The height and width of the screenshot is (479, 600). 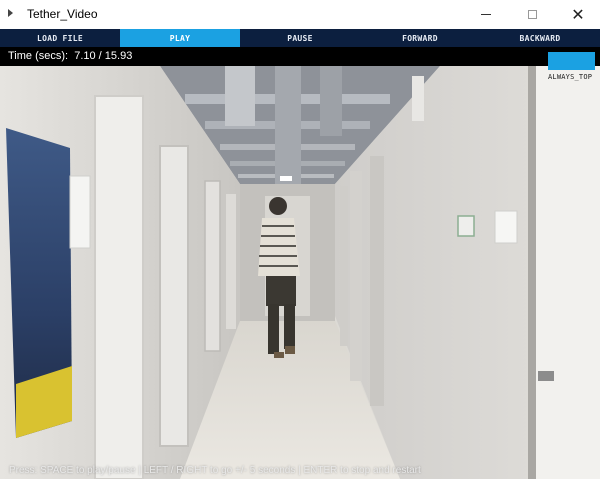 What do you see at coordinates (62, 14) in the screenshot?
I see `window-title: Tether_Video` at bounding box center [62, 14].